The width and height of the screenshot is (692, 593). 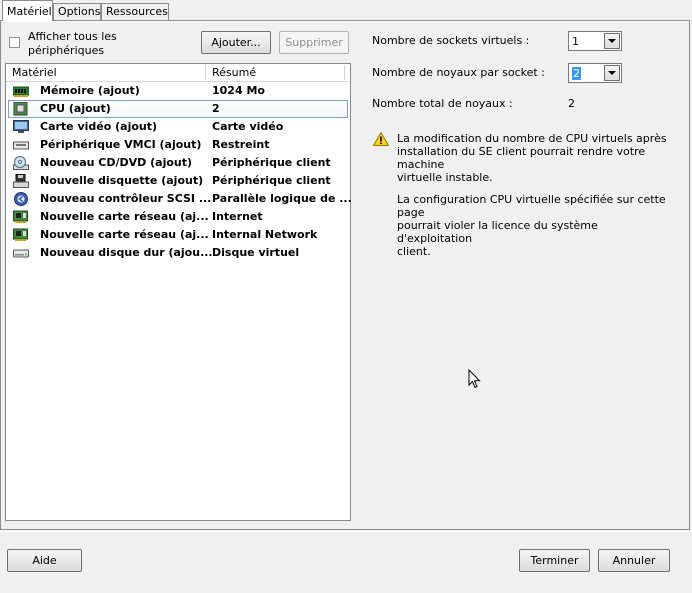 I want to click on tab-resources: Ressources, so click(x=135, y=11).